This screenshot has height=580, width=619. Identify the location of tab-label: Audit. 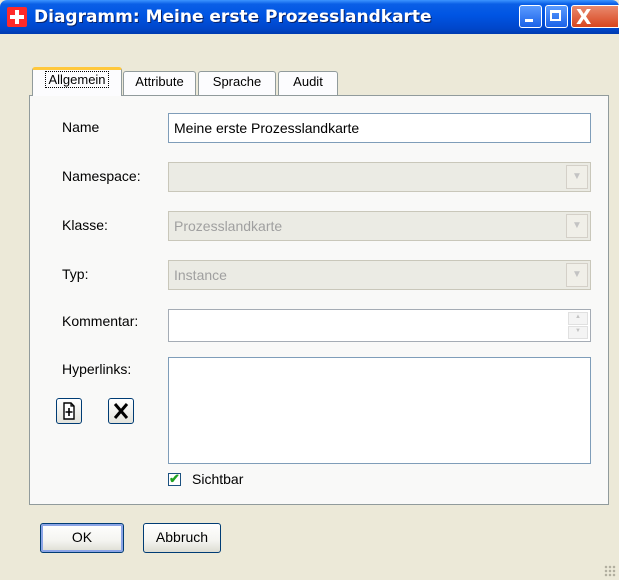
(308, 81).